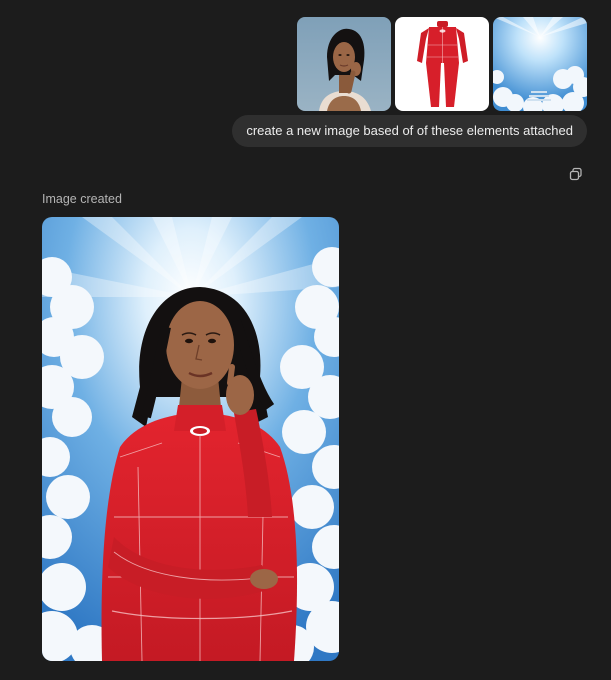 This screenshot has width=611, height=680. What do you see at coordinates (82, 199) in the screenshot?
I see `response-status: Image created` at bounding box center [82, 199].